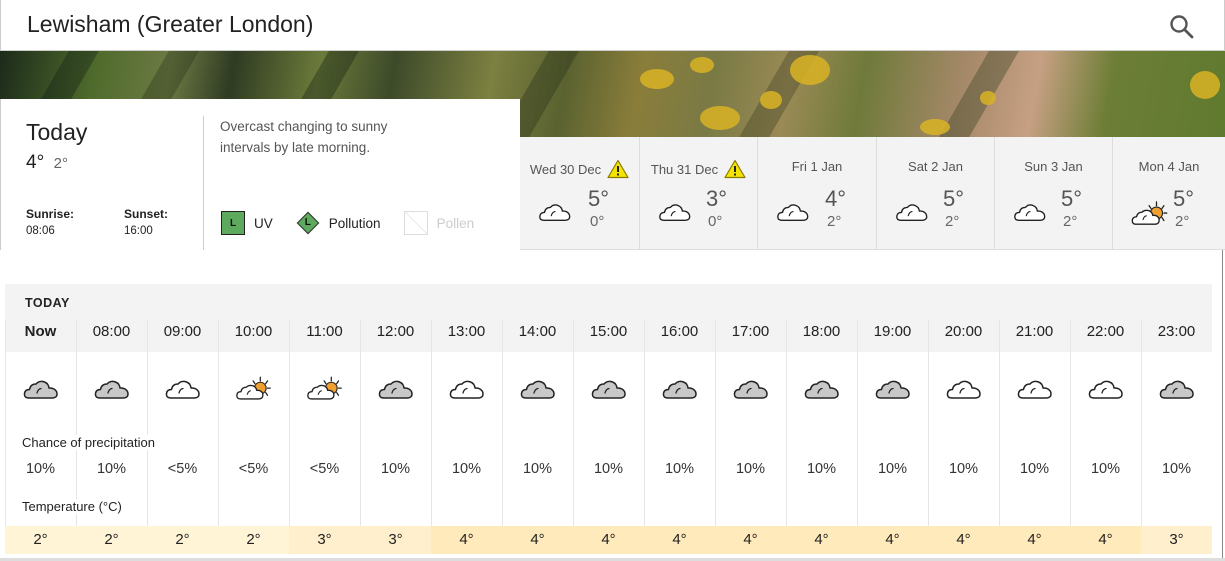 This screenshot has width=1225, height=561. What do you see at coordinates (50, 222) in the screenshot?
I see `sunrise-block: Sunrise: 08:06` at bounding box center [50, 222].